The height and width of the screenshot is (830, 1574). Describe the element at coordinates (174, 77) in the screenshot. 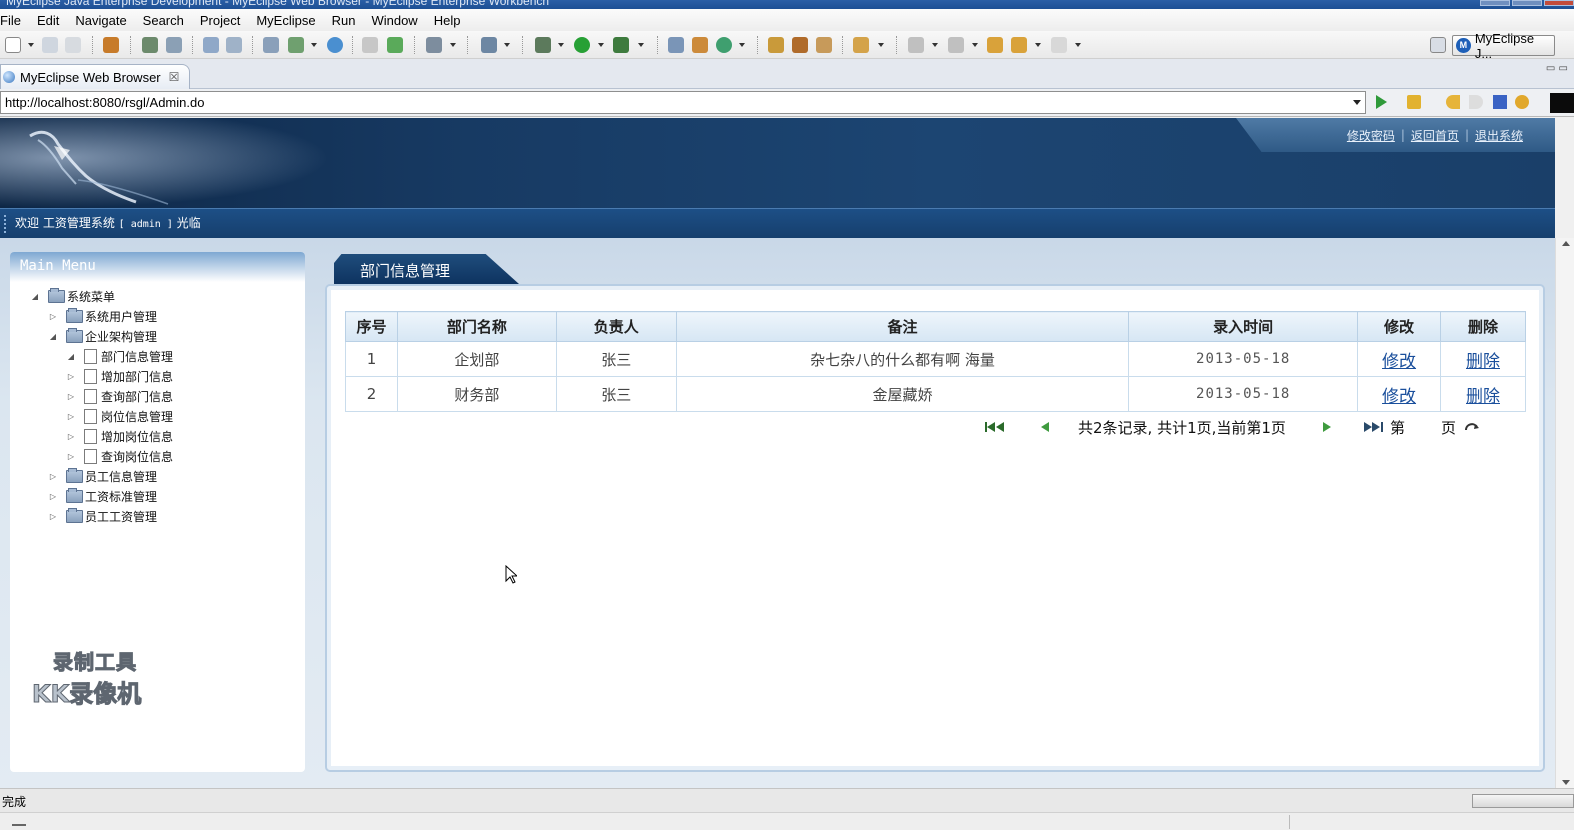

I see `close-icon: ☒` at that location.